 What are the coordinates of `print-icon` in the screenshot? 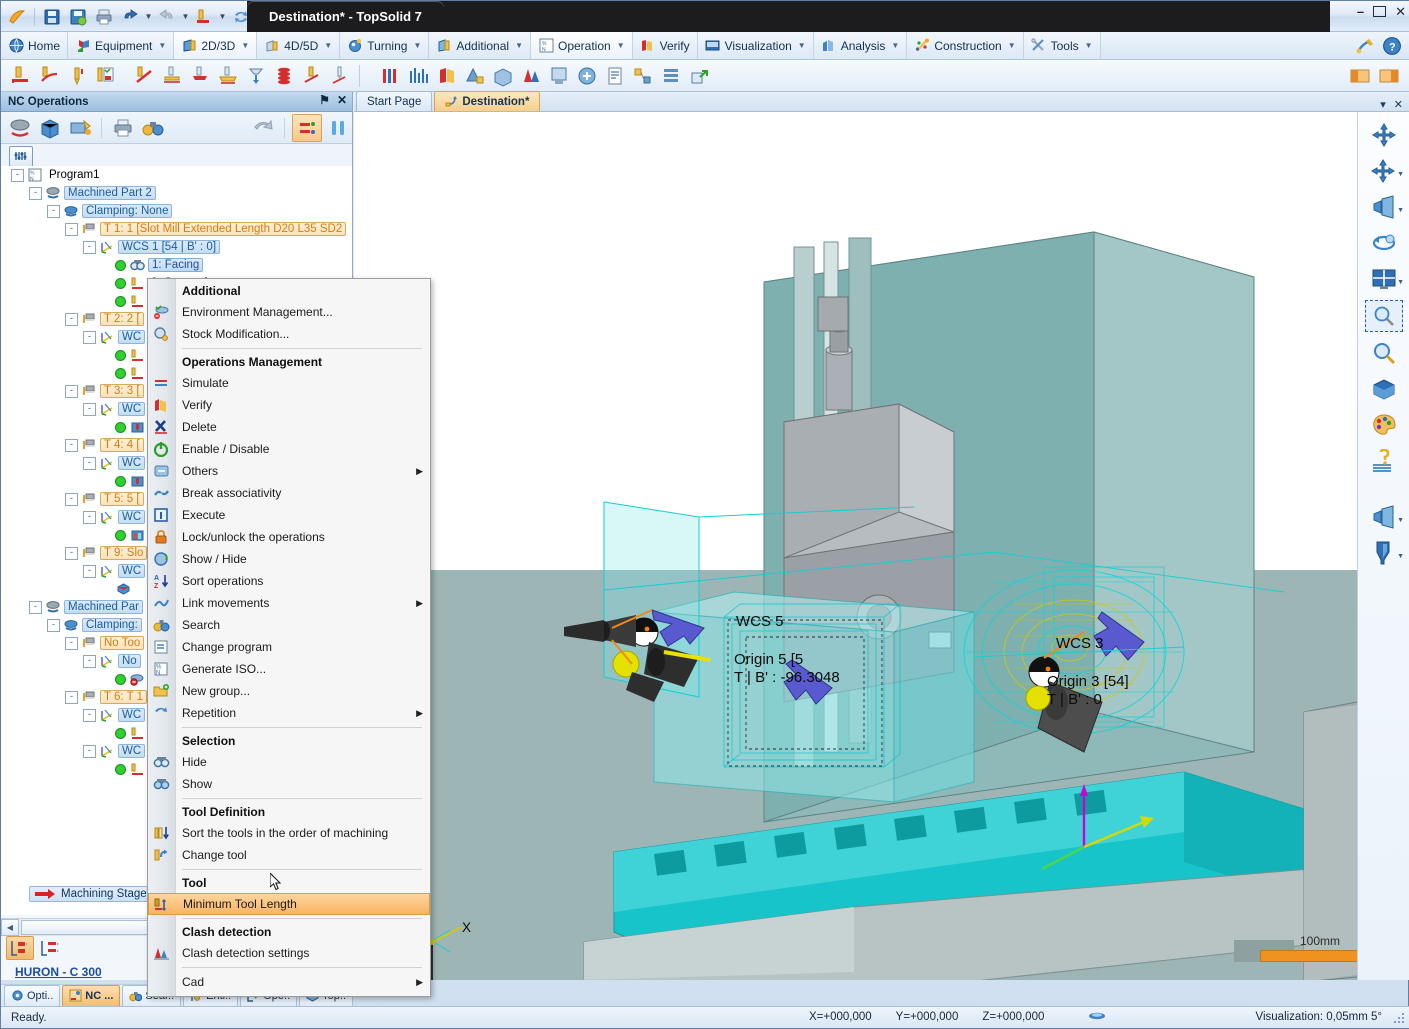 It's located at (104, 17).